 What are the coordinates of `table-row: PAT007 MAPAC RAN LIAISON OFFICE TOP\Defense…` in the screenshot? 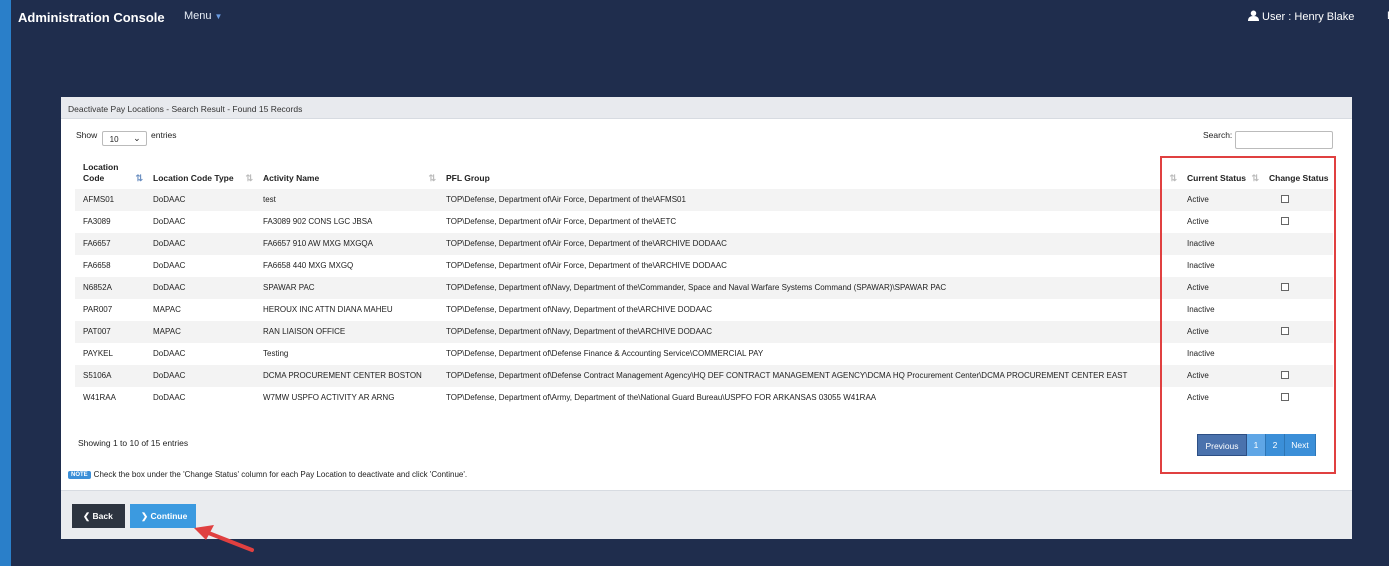 It's located at (704, 332).